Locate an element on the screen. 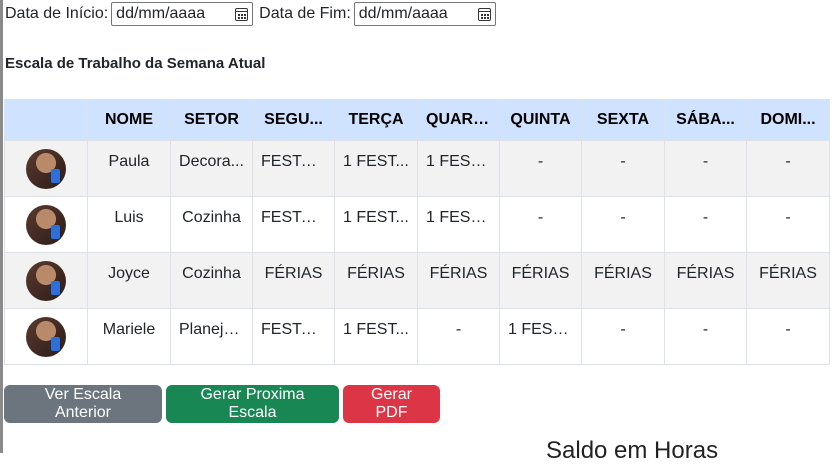 This screenshot has height=465, width=836. start-date-value: dd/mm/aaaa is located at coordinates (161, 13).